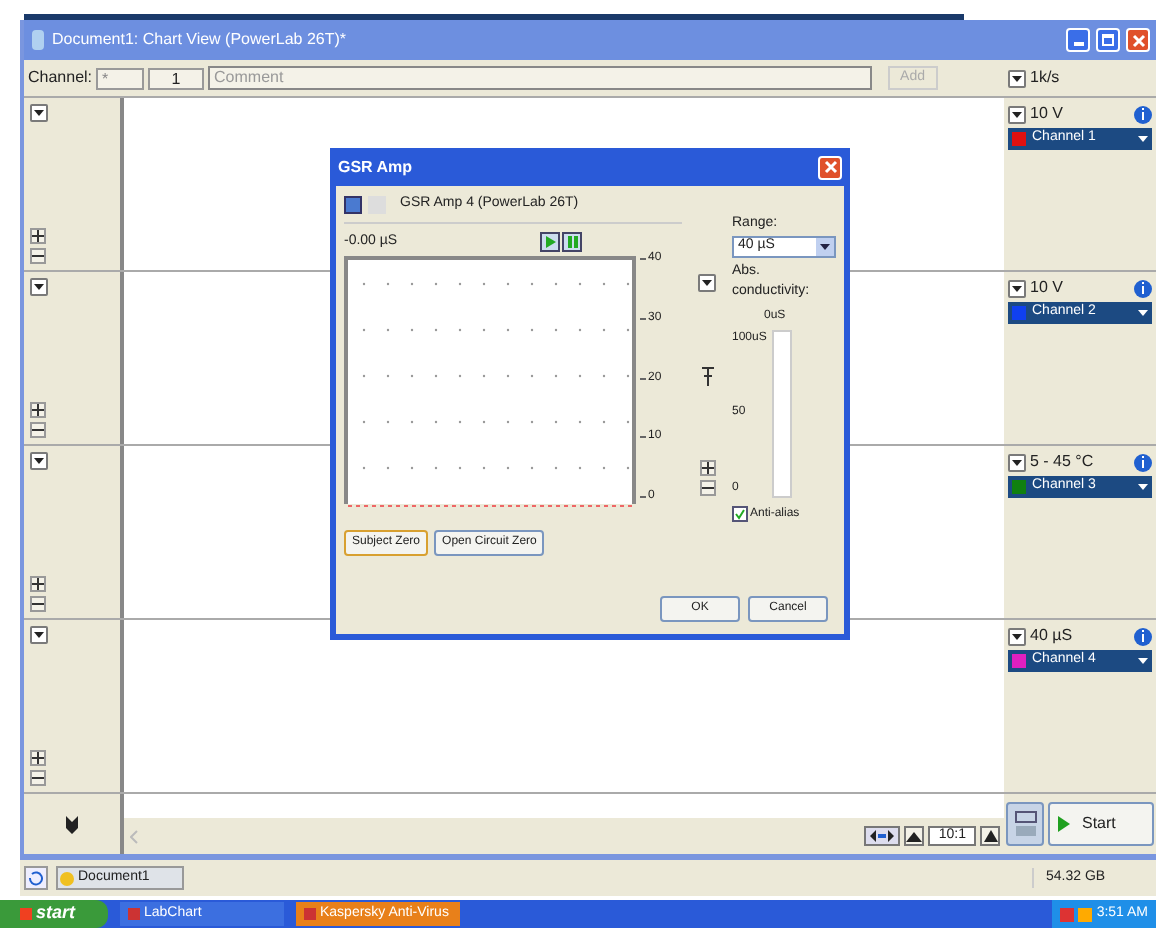  I want to click on start-menu-button: start, so click(54, 914).